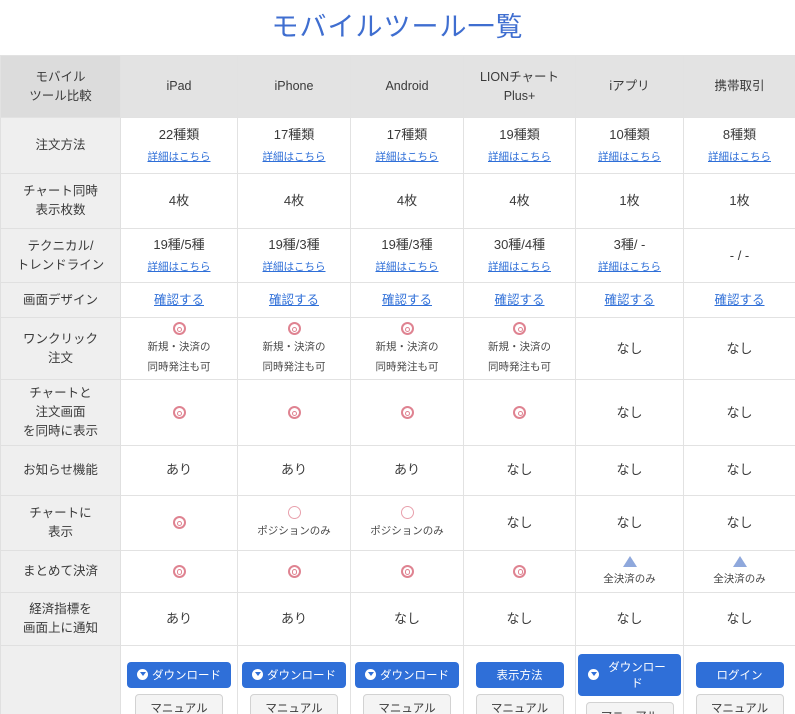  Describe the element at coordinates (60, 86) in the screenshot. I see `table-corner-header: モバイル ツール比較` at that location.